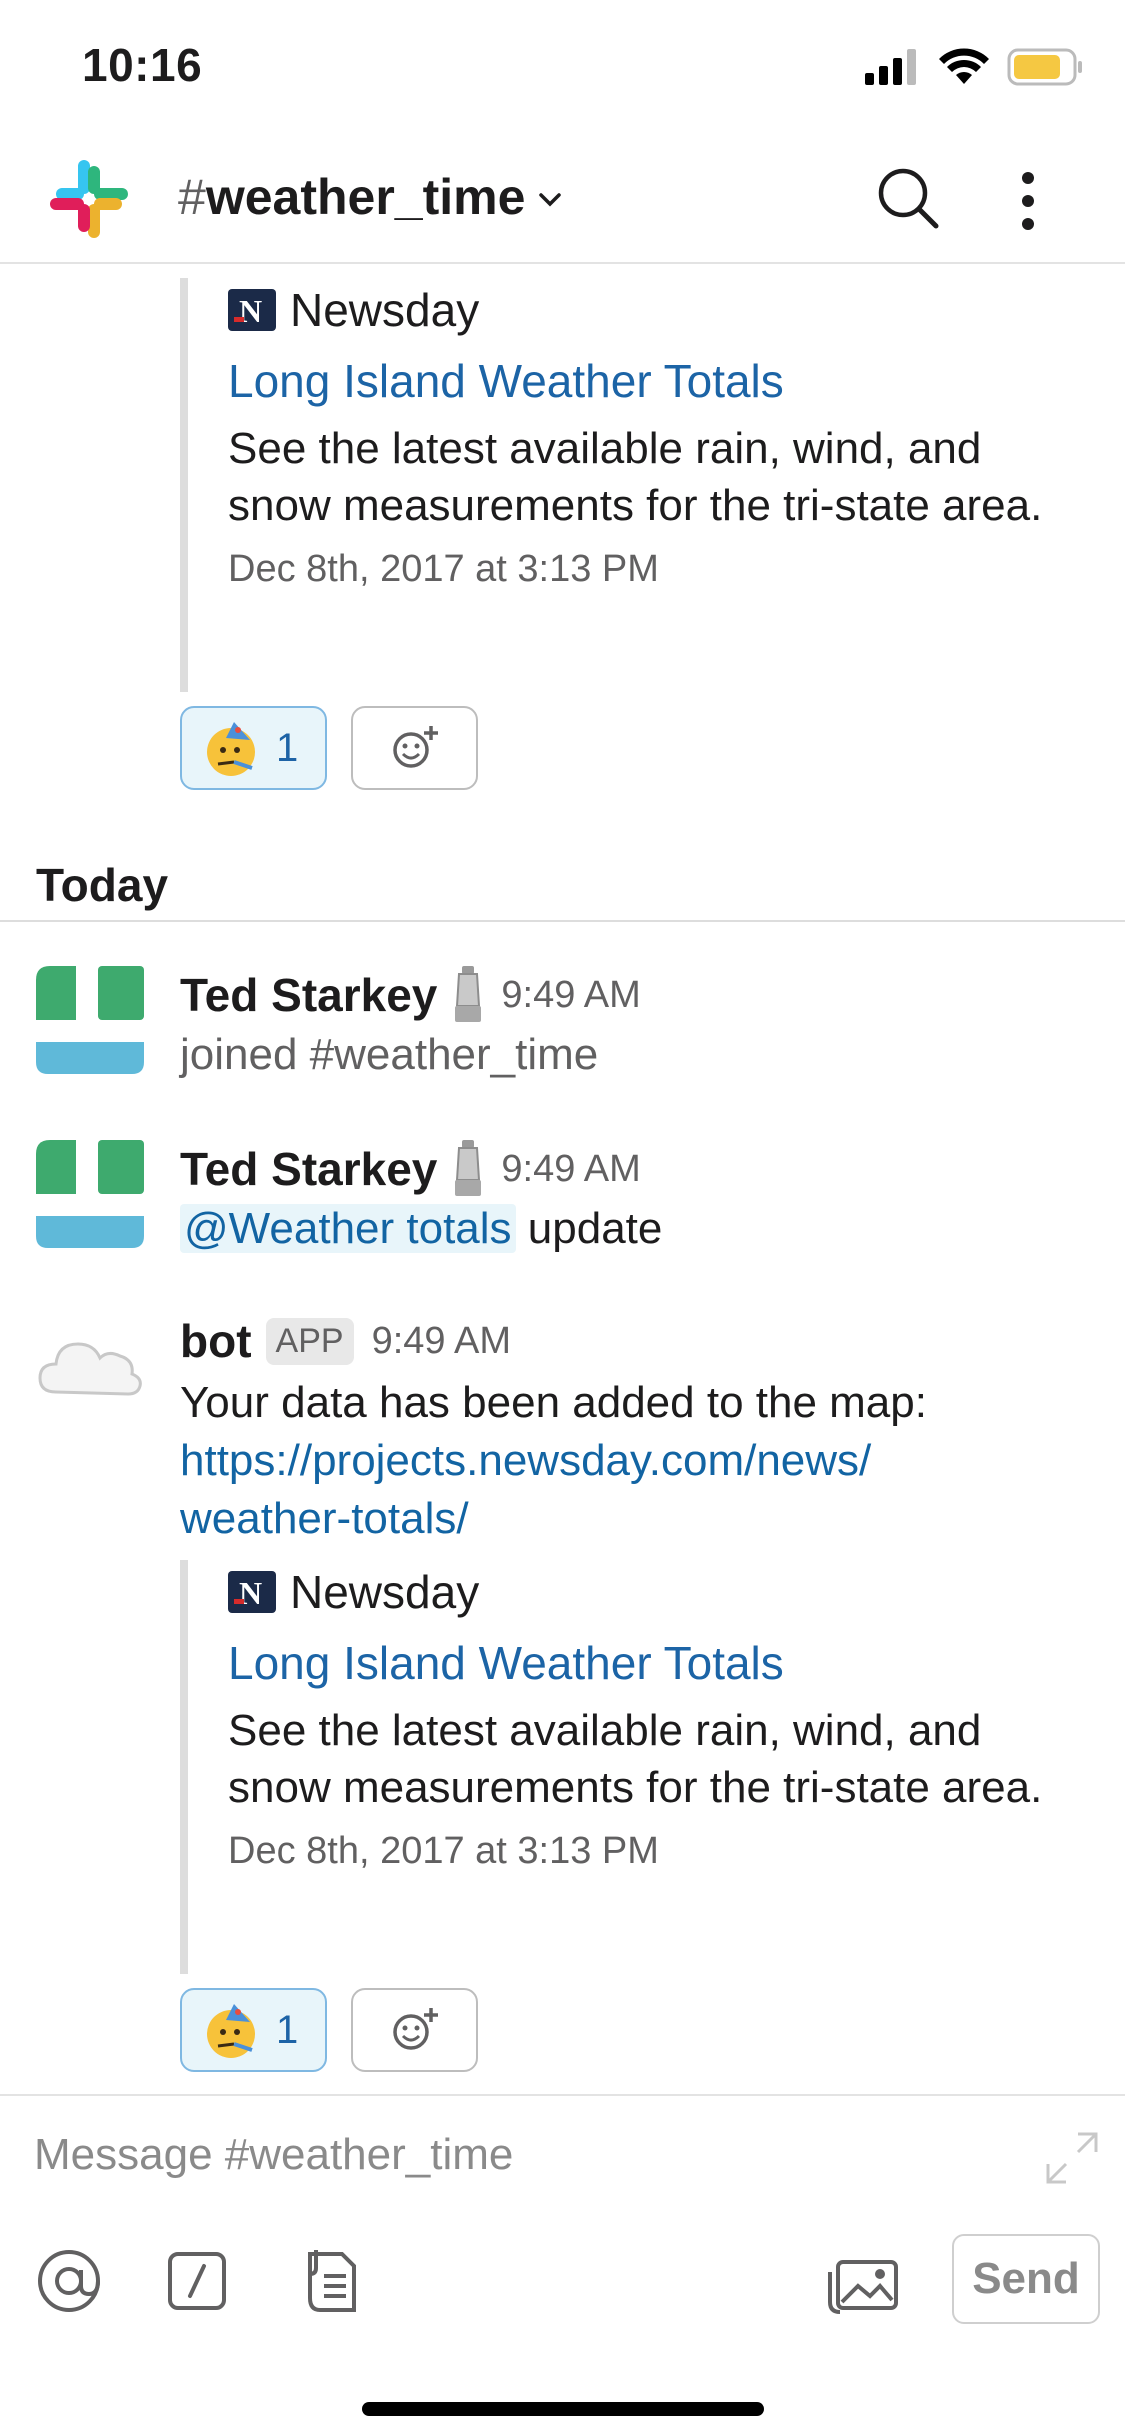  Describe the element at coordinates (197, 2281) in the screenshot. I see `slash-command-icon` at that location.